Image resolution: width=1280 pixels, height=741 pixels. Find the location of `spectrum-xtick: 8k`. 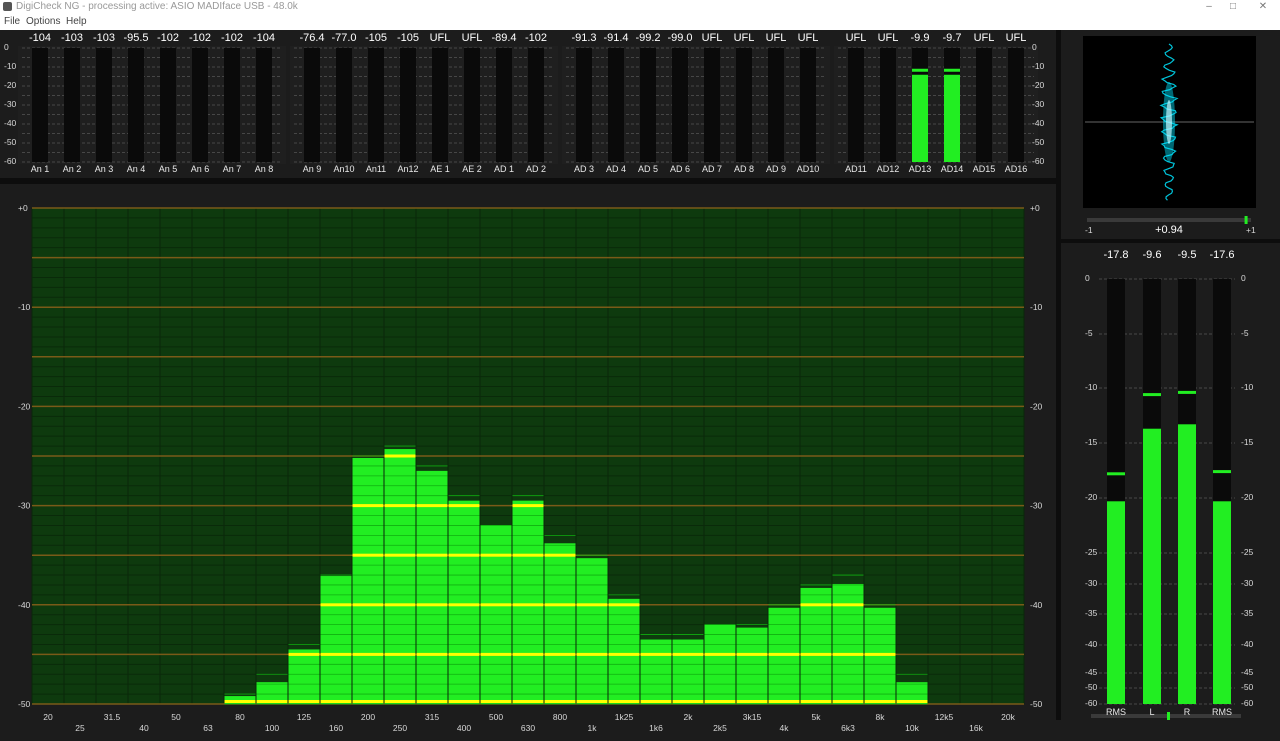

spectrum-xtick: 8k is located at coordinates (881, 717).